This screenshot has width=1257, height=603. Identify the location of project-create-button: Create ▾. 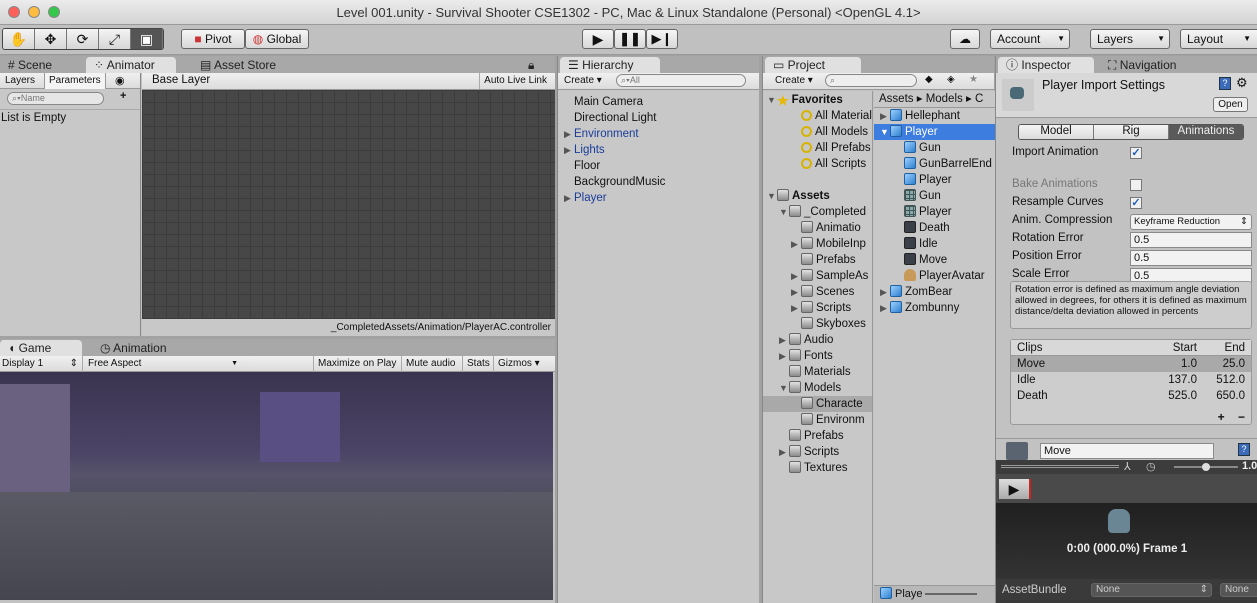
(794, 80).